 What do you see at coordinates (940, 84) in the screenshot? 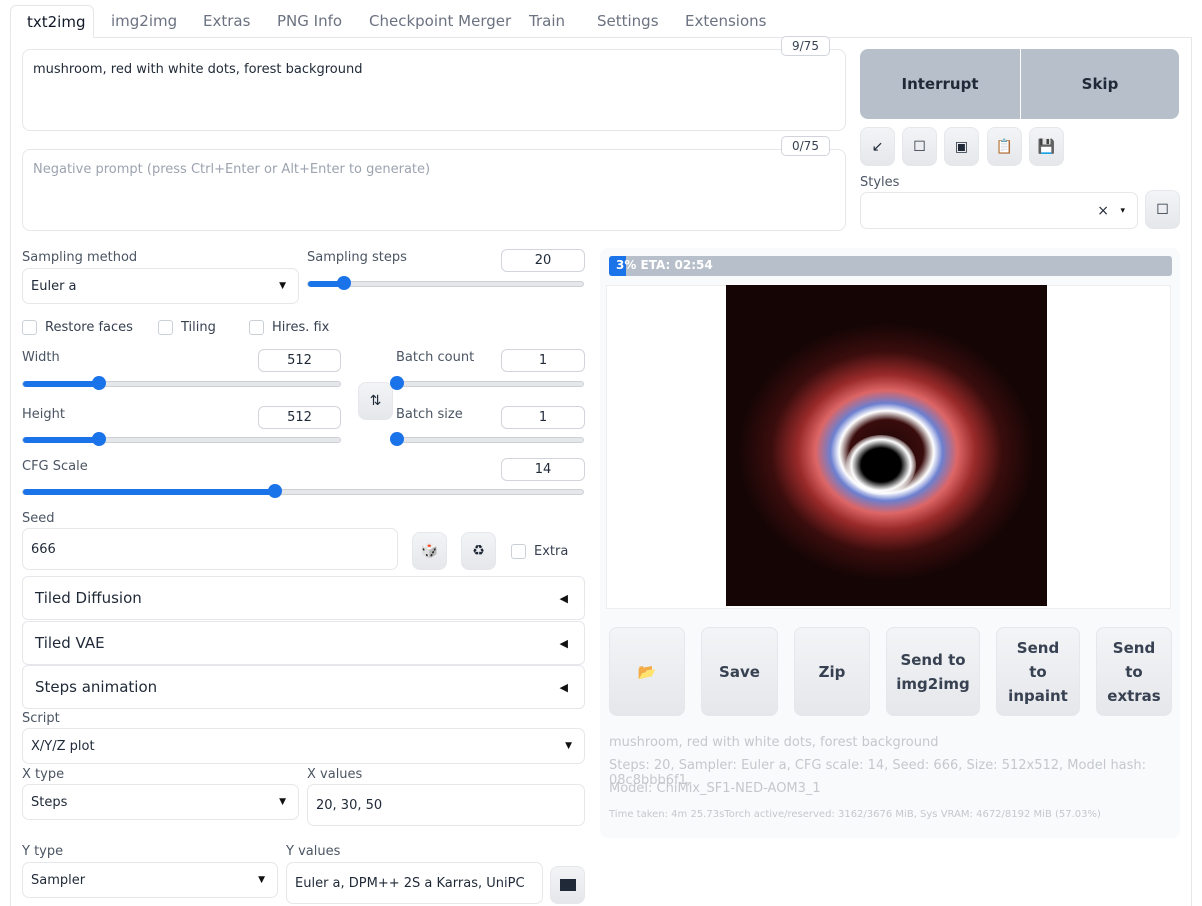
I see `interrupt-button: Interrupt` at bounding box center [940, 84].